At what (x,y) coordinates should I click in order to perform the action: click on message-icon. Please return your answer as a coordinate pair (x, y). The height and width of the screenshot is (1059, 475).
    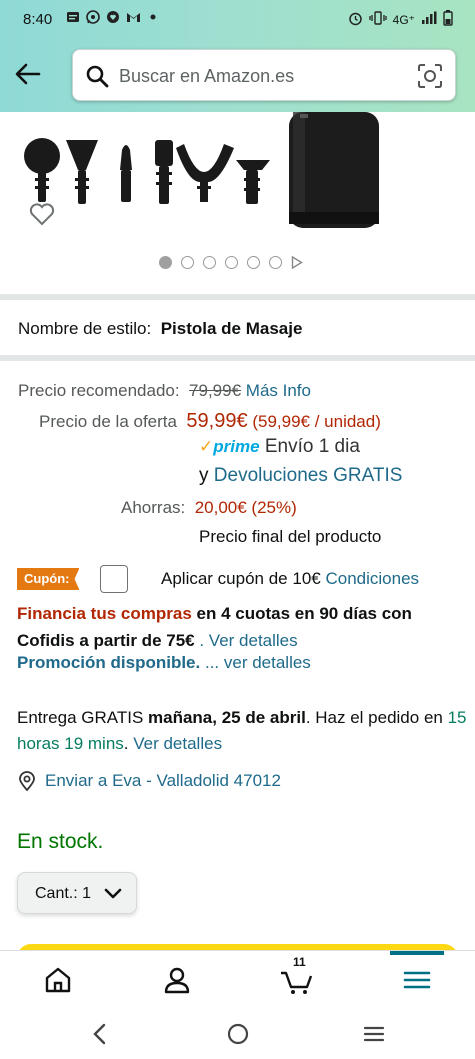
    Looking at the image, I should click on (73, 19).